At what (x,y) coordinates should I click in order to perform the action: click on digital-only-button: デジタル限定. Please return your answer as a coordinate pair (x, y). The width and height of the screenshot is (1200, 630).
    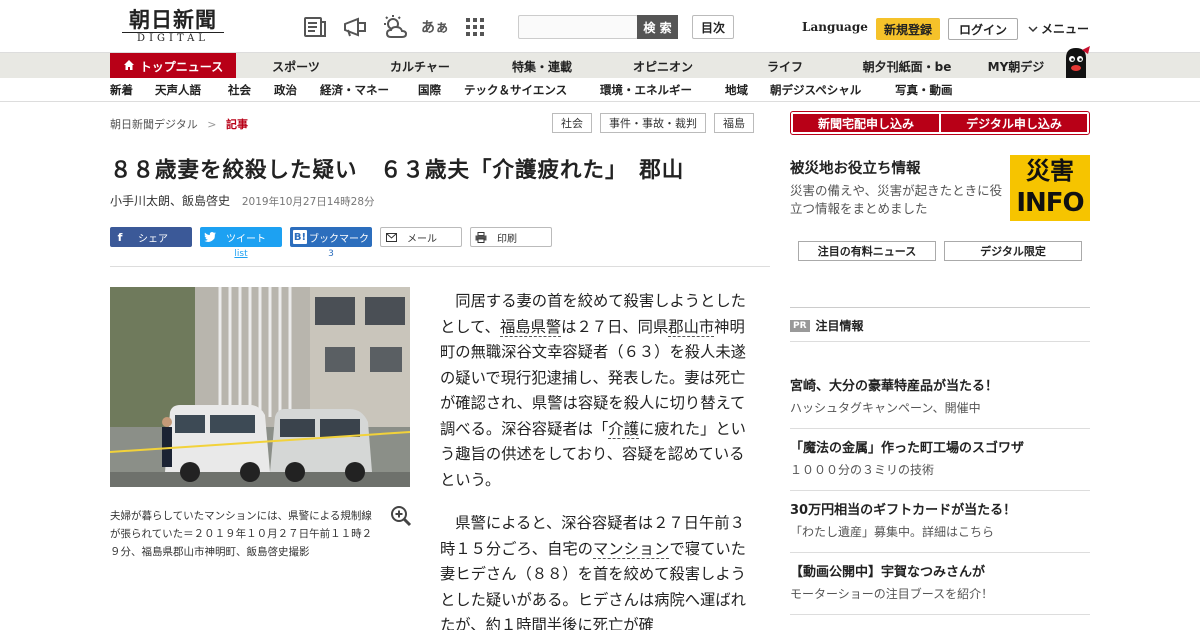
    Looking at the image, I should click on (1013, 251).